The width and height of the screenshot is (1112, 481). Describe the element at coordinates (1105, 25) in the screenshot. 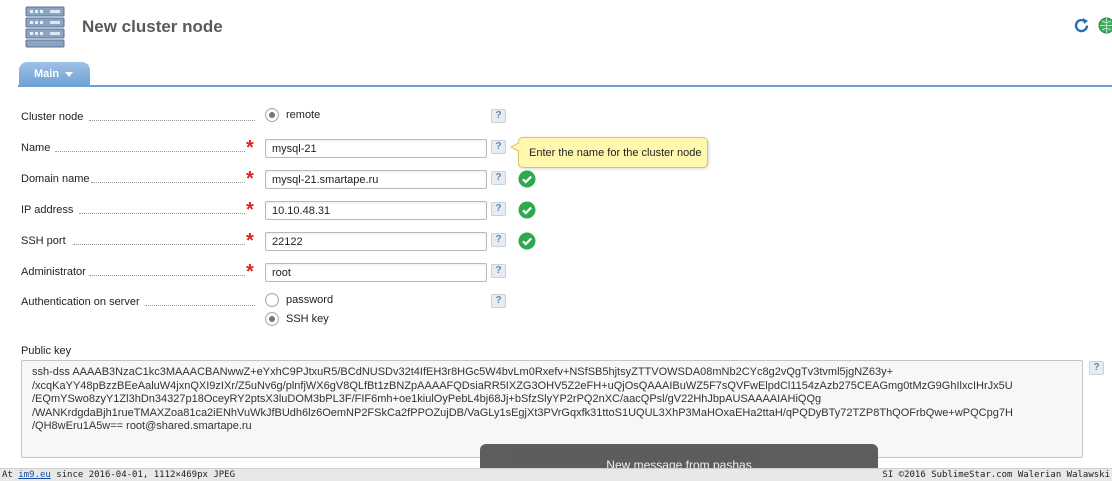

I see `globe-icon` at that location.